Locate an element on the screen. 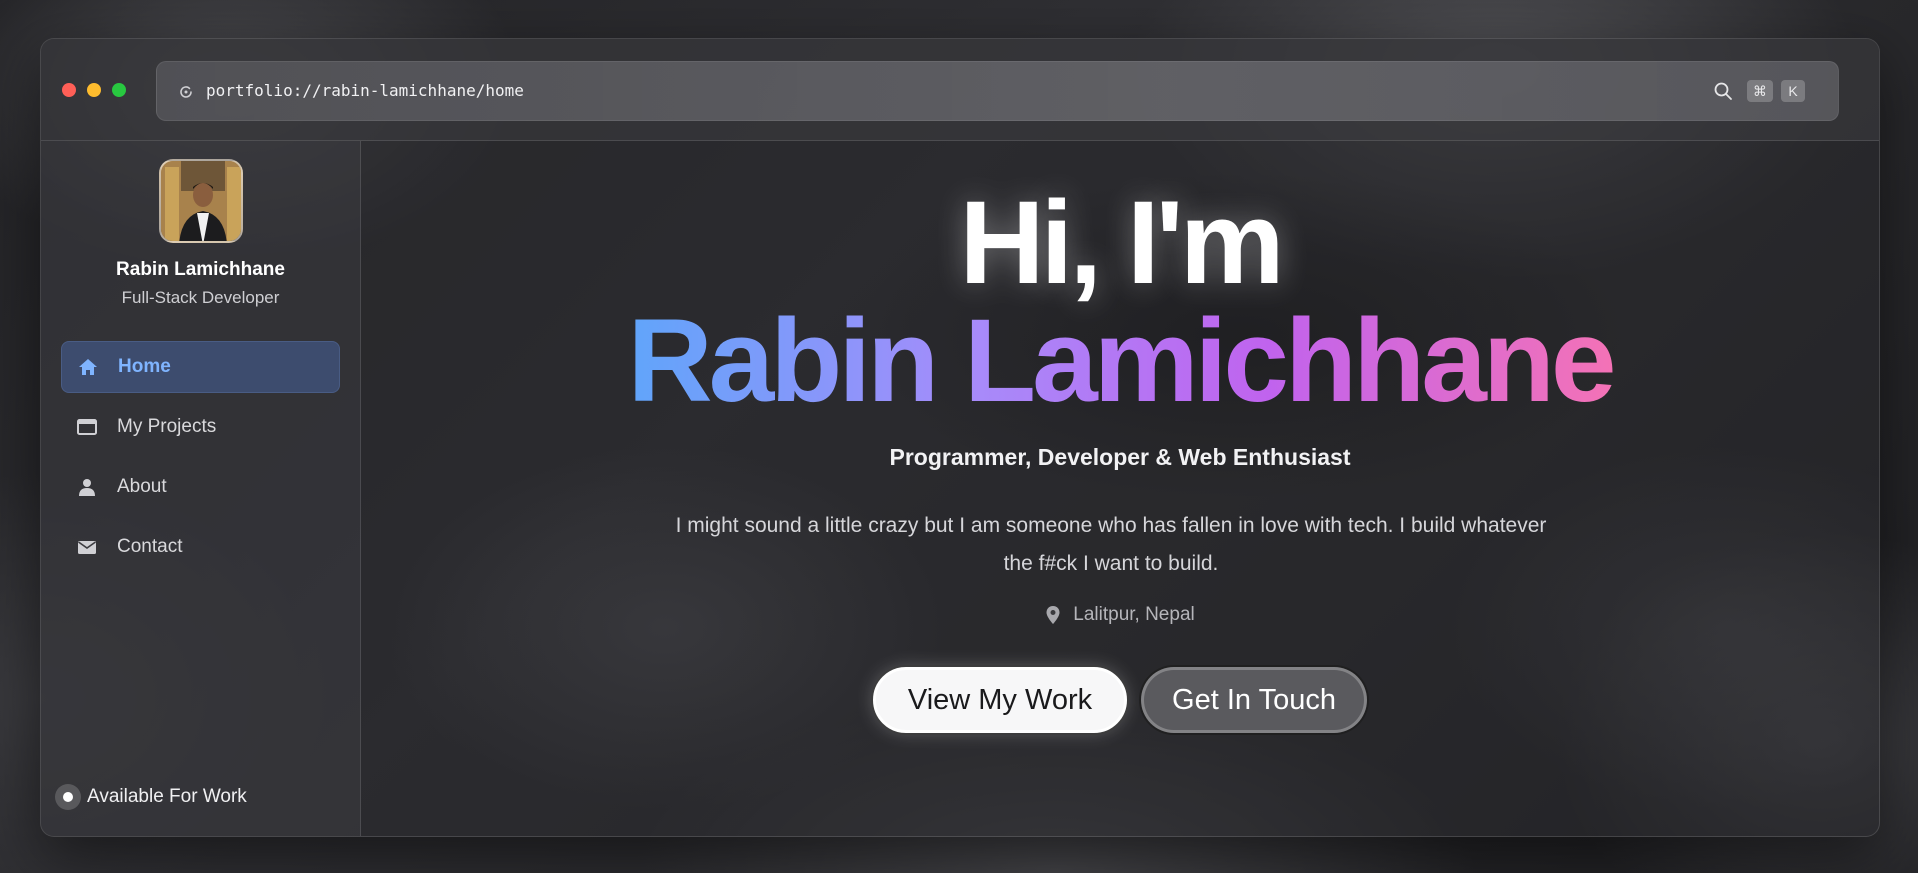 Image resolution: width=1918 pixels, height=873 pixels. window-icon is located at coordinates (87, 427).